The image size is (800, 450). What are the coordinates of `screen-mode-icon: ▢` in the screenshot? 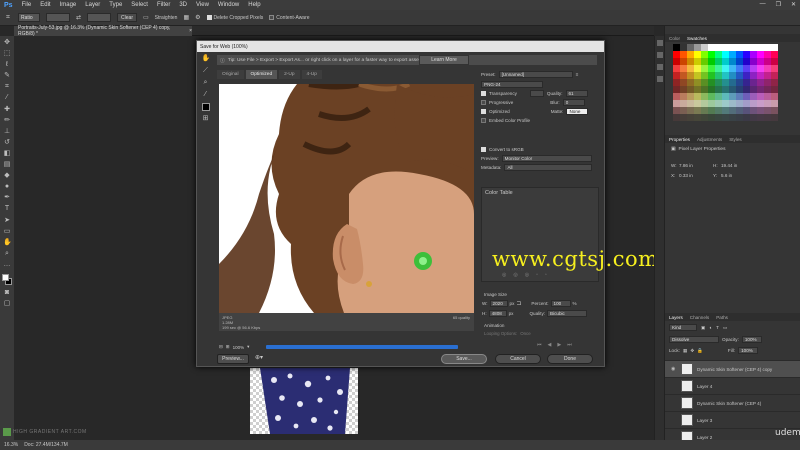 It's located at (7, 304).